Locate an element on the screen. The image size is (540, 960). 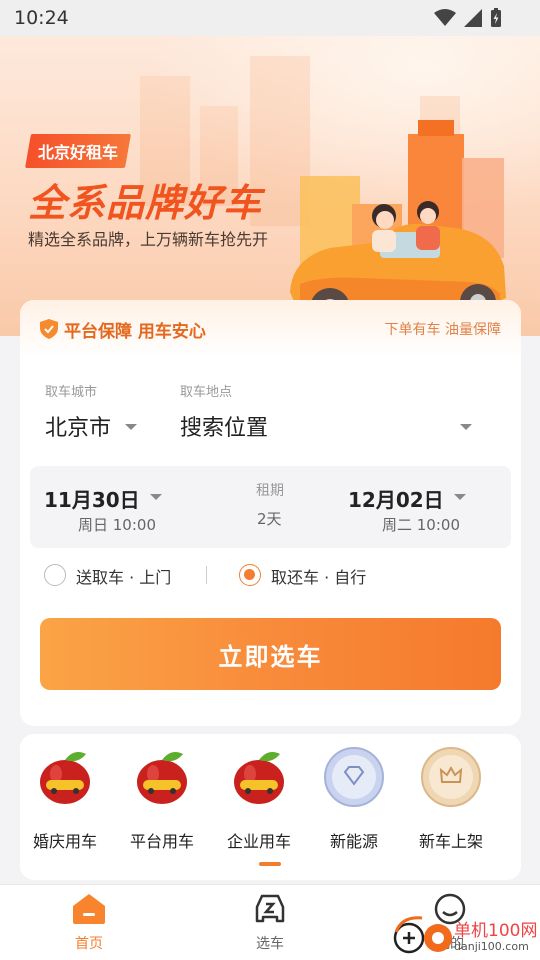
car-front-icon is located at coordinates (270, 908).